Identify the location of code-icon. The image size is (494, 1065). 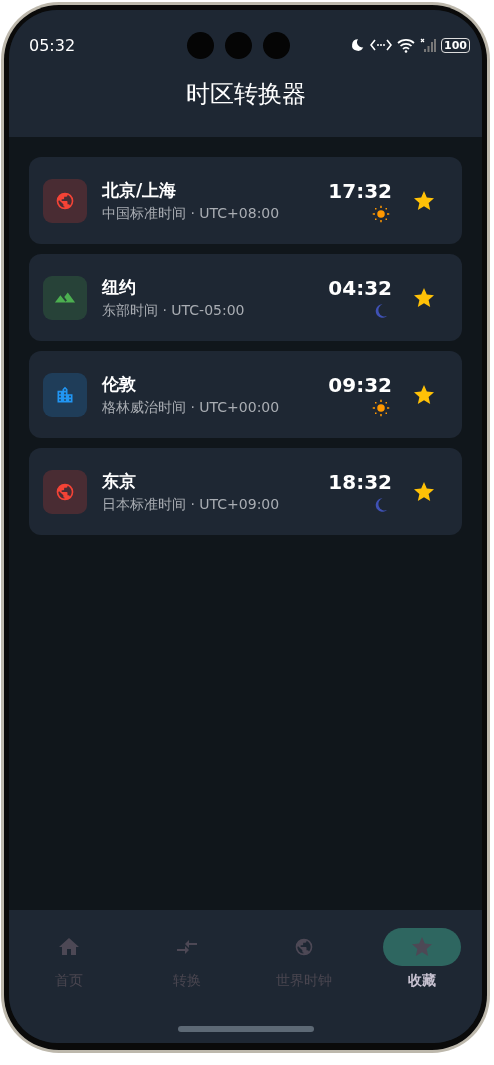
(381, 45).